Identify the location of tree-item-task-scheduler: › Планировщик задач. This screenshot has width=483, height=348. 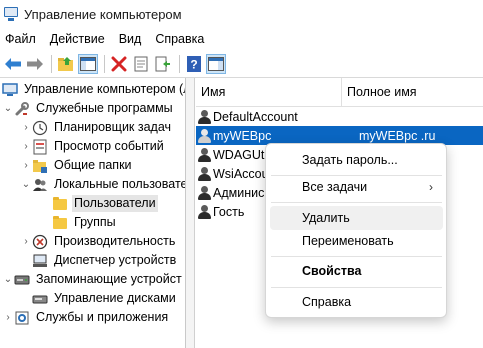
(96, 127).